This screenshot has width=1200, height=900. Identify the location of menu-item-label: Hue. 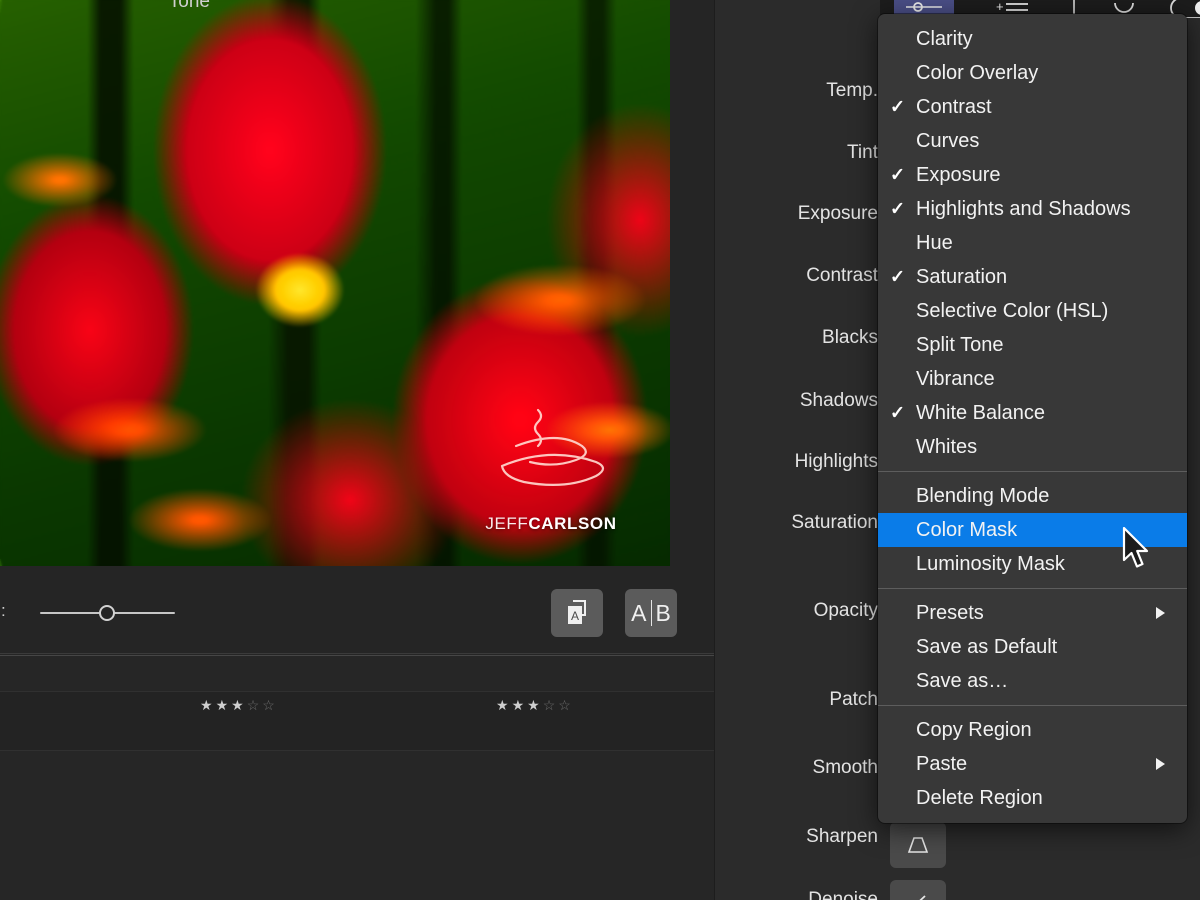
(934, 242).